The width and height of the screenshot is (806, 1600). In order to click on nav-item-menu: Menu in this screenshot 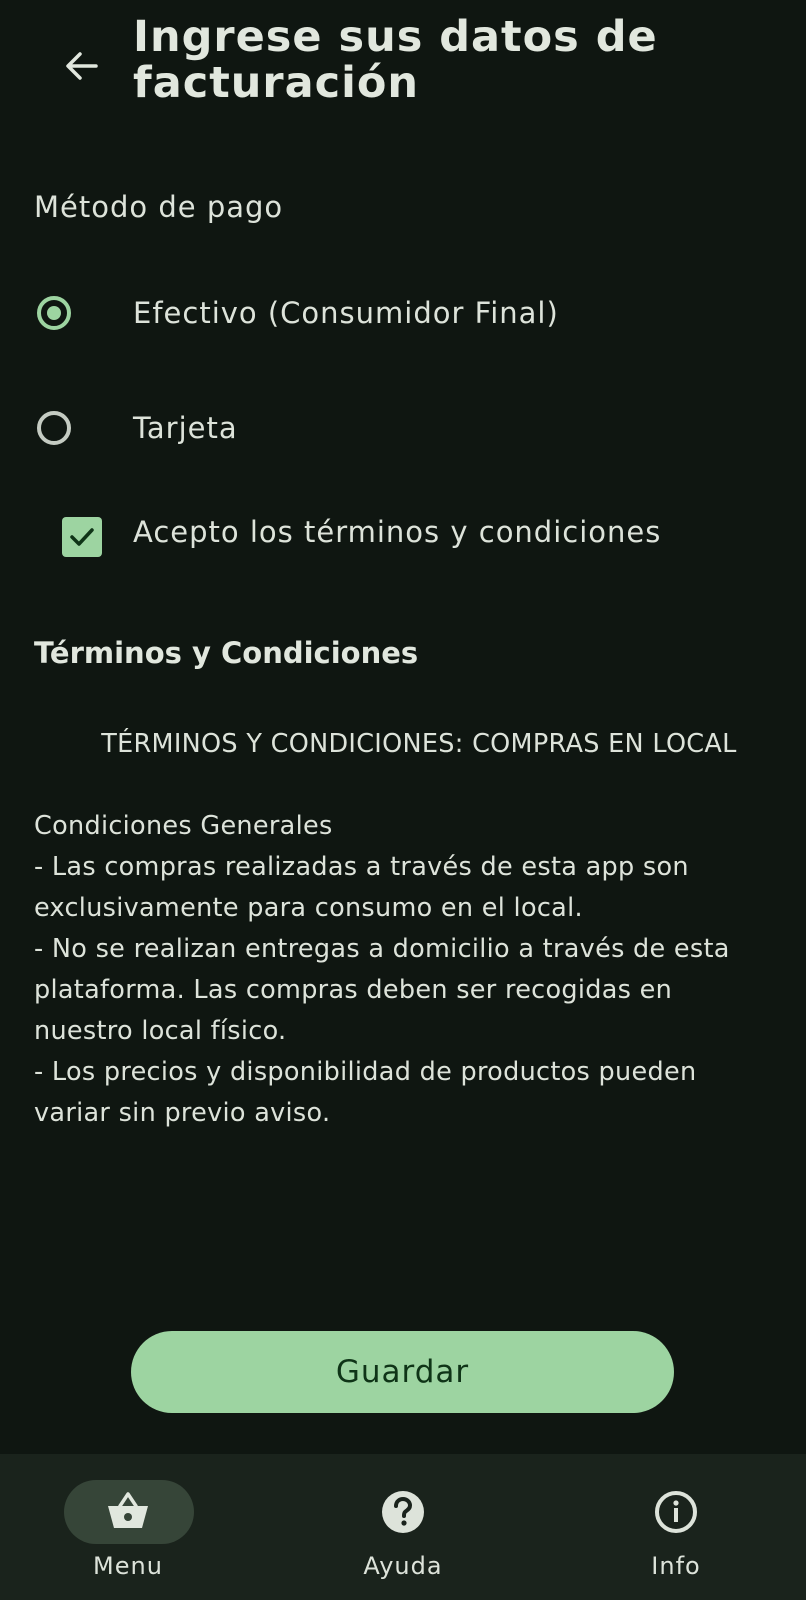, I will do `click(128, 1527)`.